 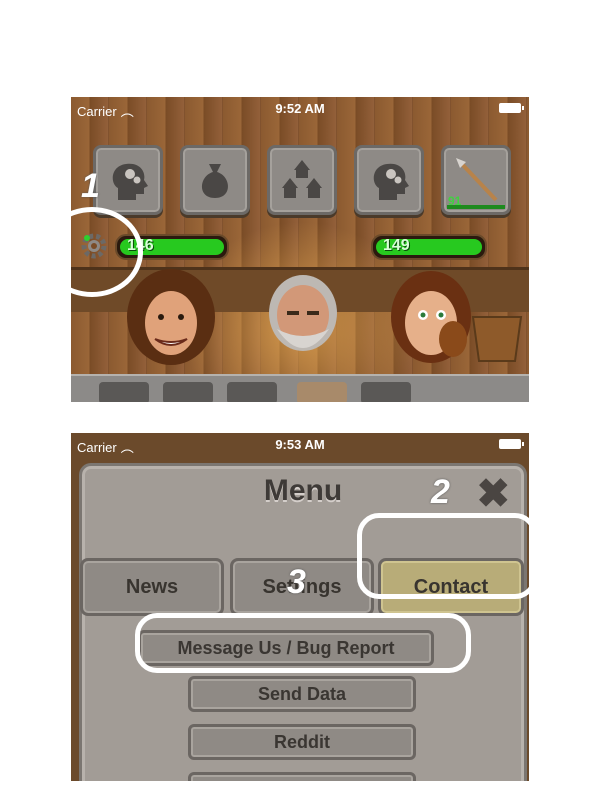 What do you see at coordinates (476, 180) in the screenshot?
I see `spear-button: 91` at bounding box center [476, 180].